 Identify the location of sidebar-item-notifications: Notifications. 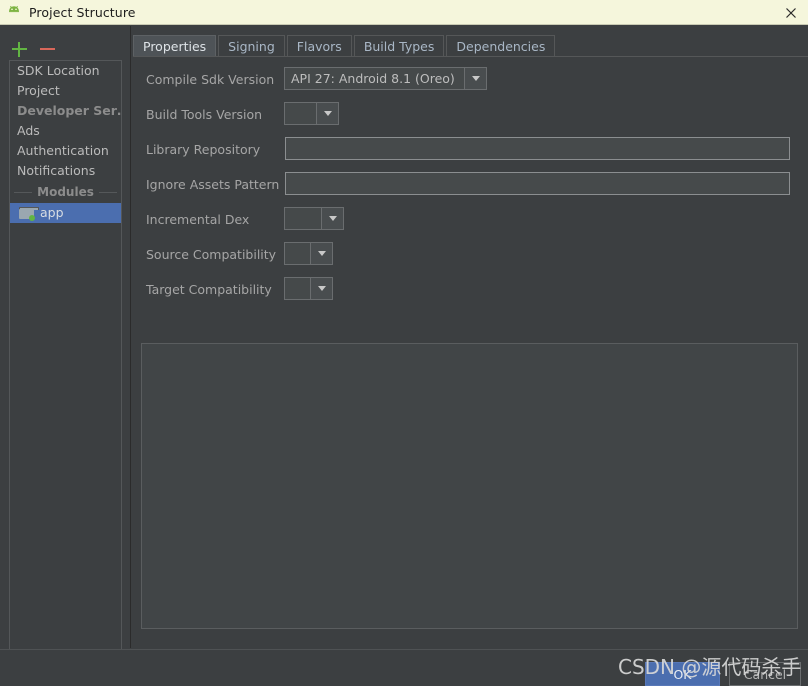
(65, 171).